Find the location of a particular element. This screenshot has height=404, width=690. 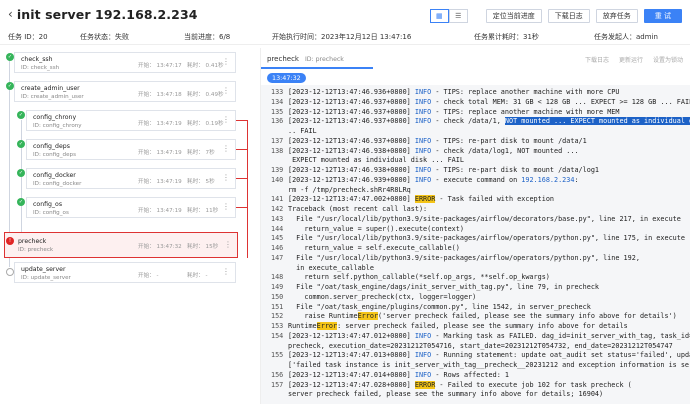

node-id: ID: precheck is located at coordinates (36, 250).